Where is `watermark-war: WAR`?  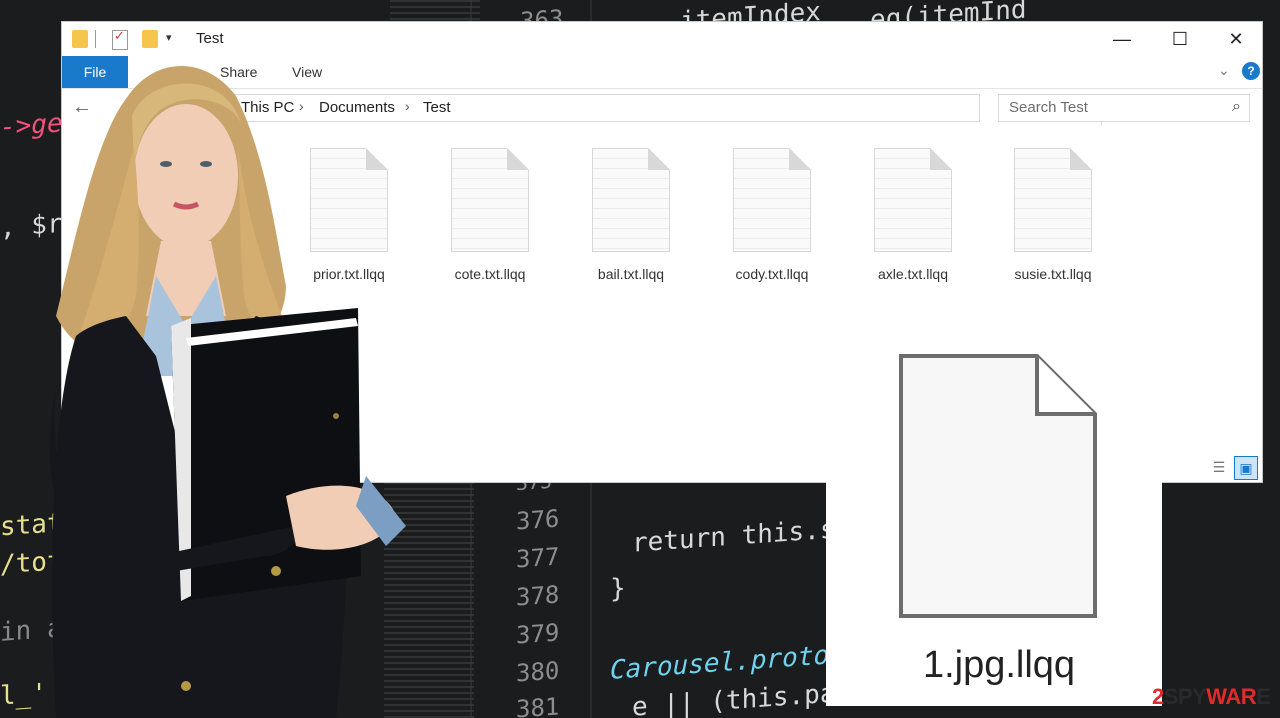
watermark-war: WAR is located at coordinates (1231, 696).